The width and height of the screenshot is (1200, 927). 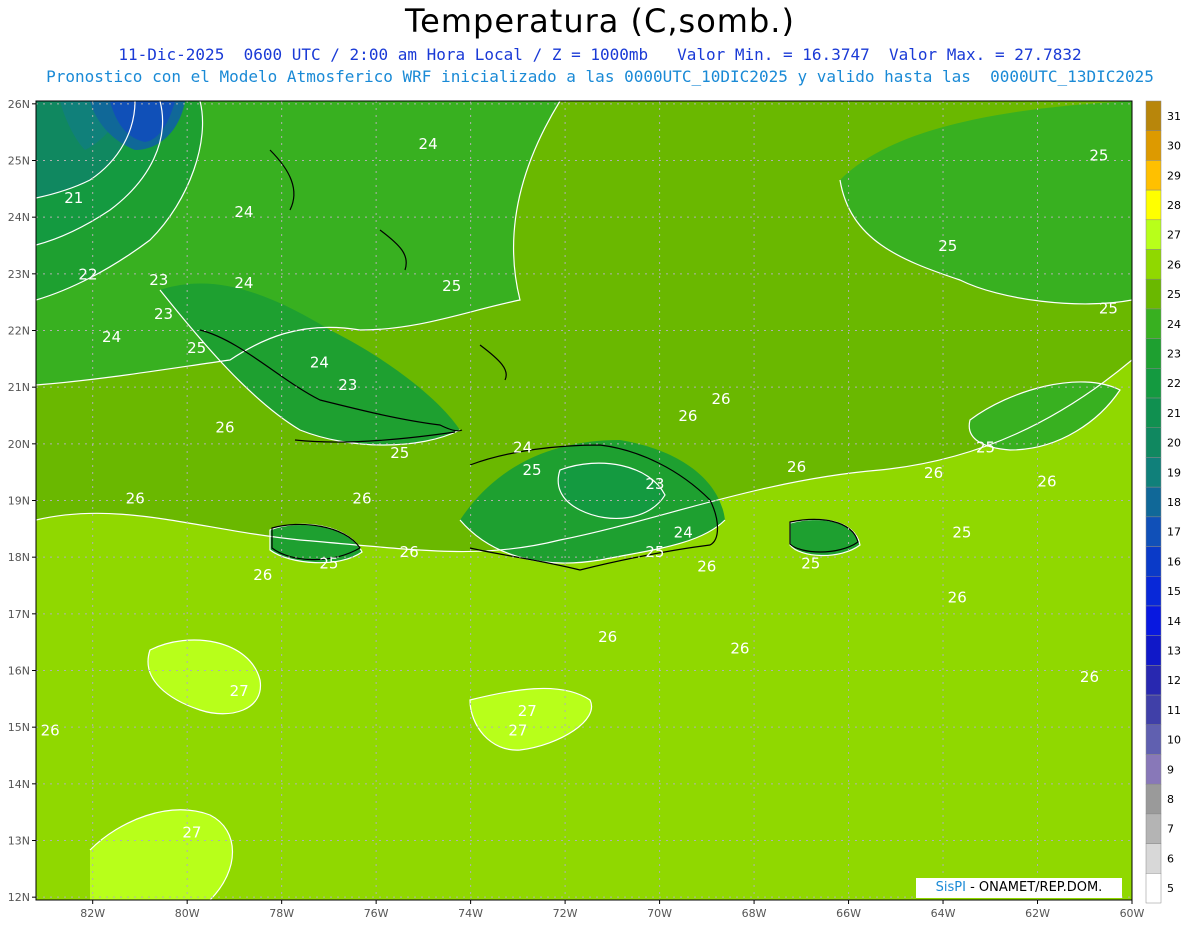 I want to click on colorbar-label: 5, so click(x=1170, y=888).